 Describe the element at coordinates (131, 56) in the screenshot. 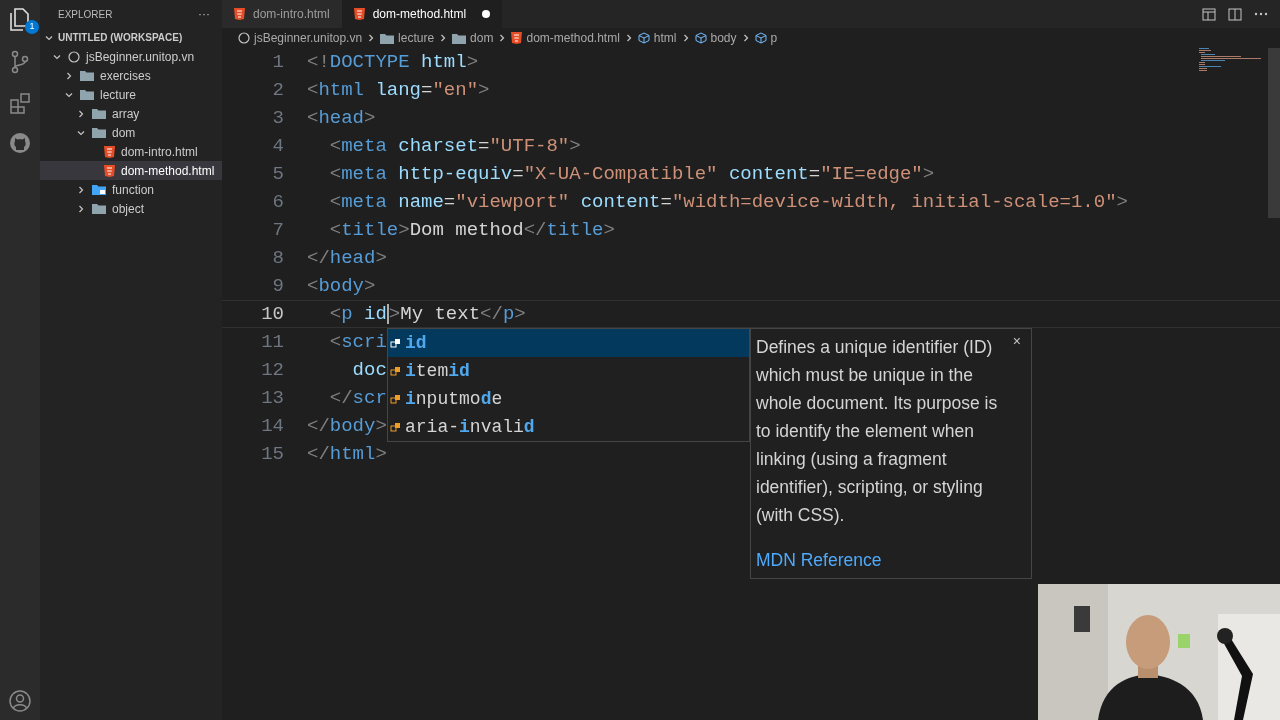

I see `tree-item: jsBeginner.unitop.vn` at that location.